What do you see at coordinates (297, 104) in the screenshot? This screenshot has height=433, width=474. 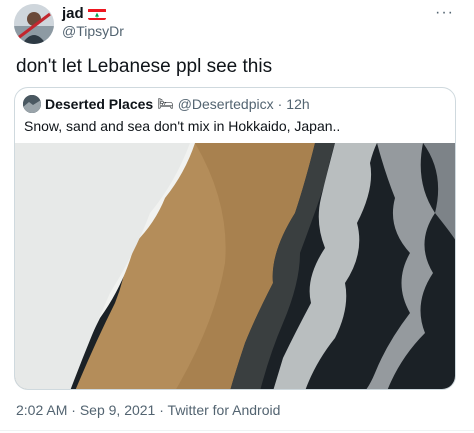 I see `quoted-tweet-time: 12h` at bounding box center [297, 104].